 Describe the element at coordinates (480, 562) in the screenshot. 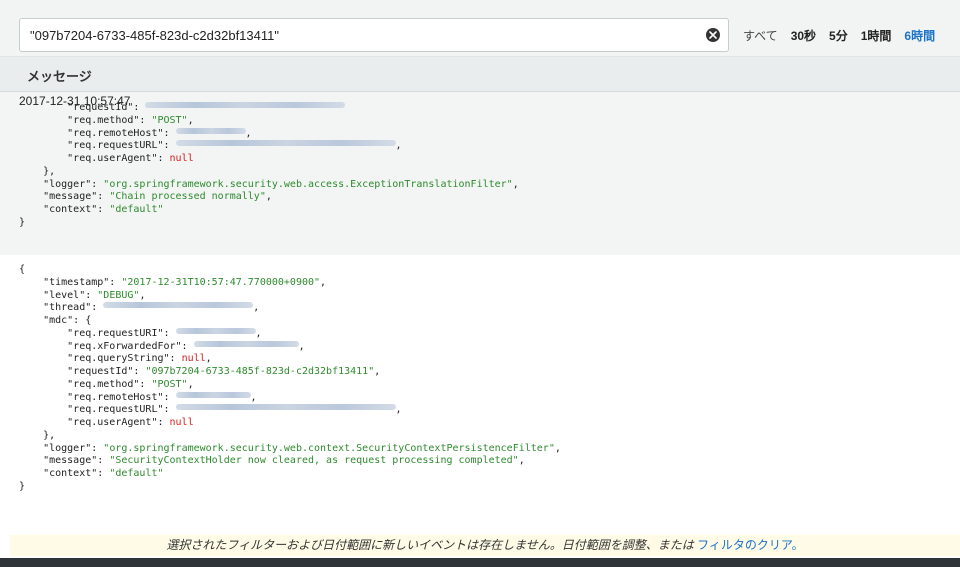

I see `bottom-bar` at that location.